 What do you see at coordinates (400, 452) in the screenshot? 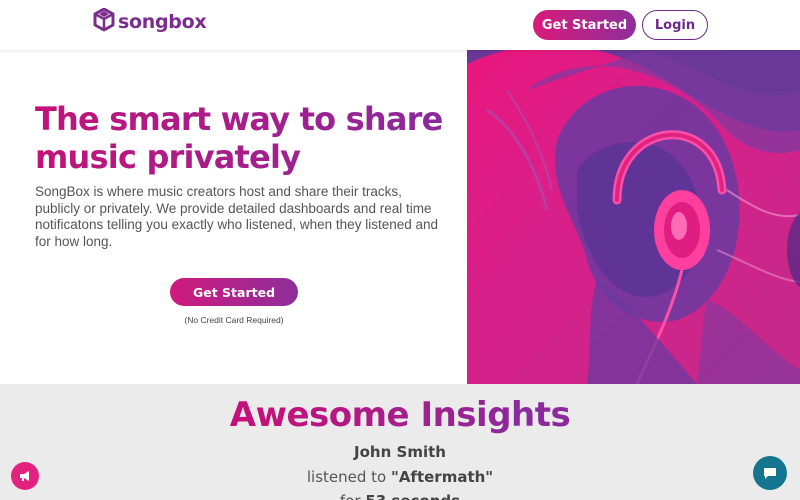
I see `insight-listener-name: John Smith` at bounding box center [400, 452].